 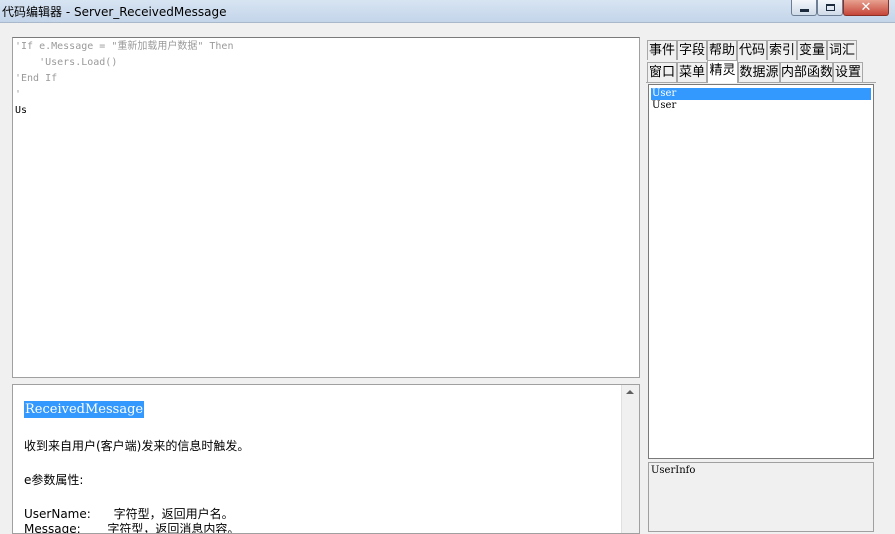 I want to click on tab-variables: 变量, so click(x=812, y=50).